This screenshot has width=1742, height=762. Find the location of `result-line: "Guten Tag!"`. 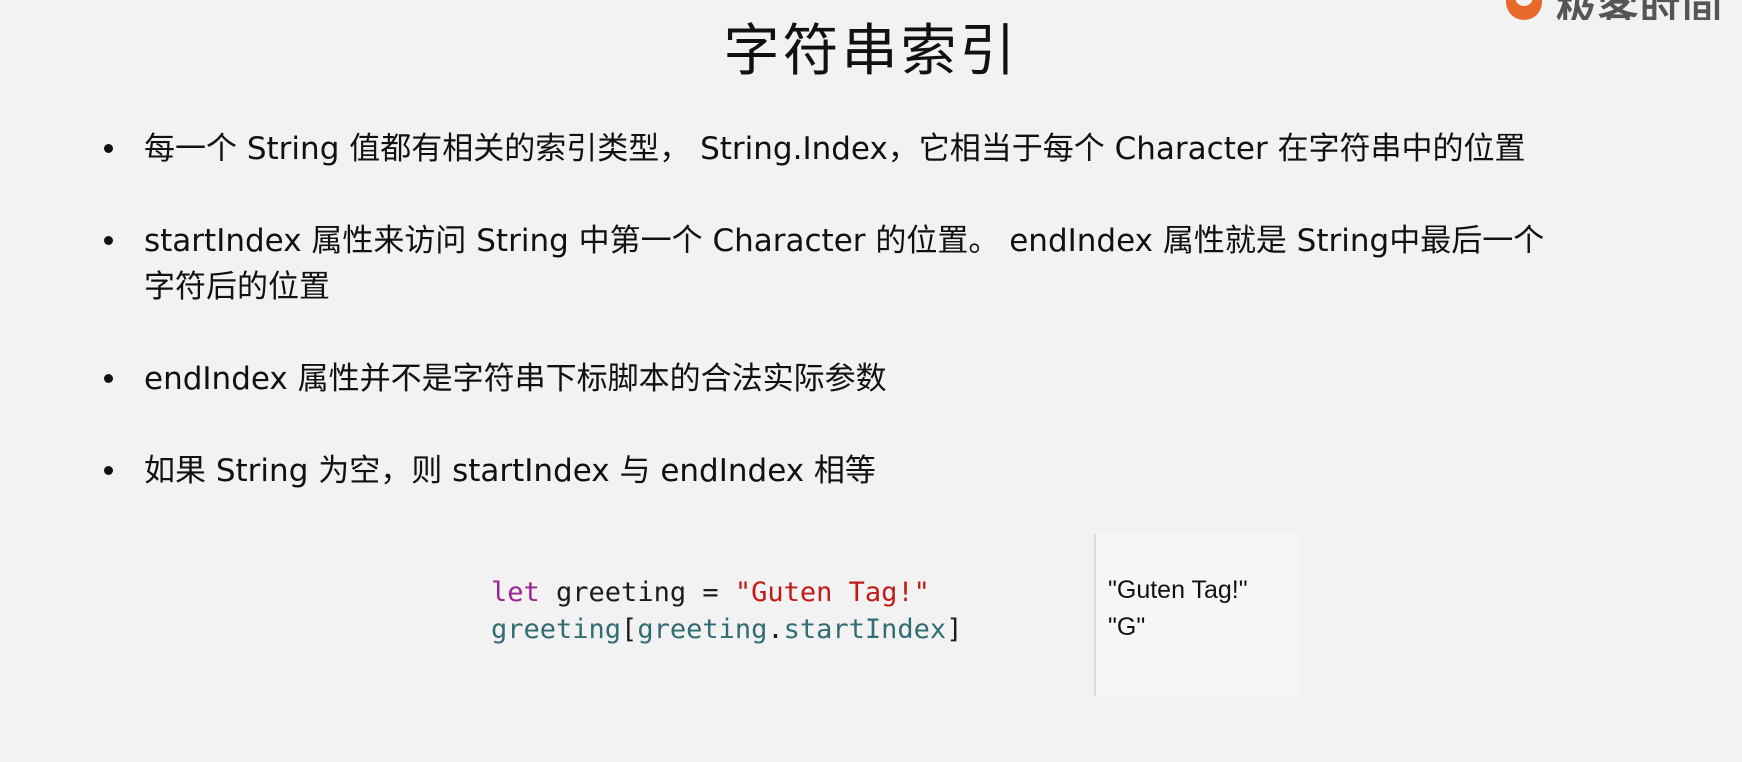

result-line: "Guten Tag!" is located at coordinates (1178, 590).